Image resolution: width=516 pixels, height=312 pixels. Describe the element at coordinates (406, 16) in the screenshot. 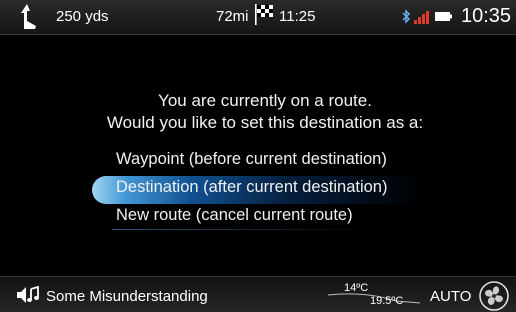

I see `bluetooth-icon` at that location.